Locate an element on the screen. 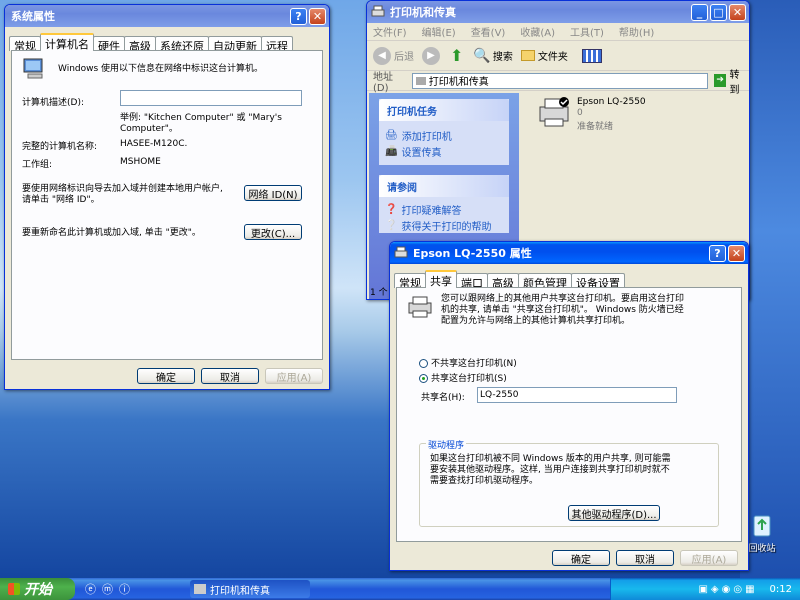  tab-color-management: 颜色管理 is located at coordinates (545, 281).